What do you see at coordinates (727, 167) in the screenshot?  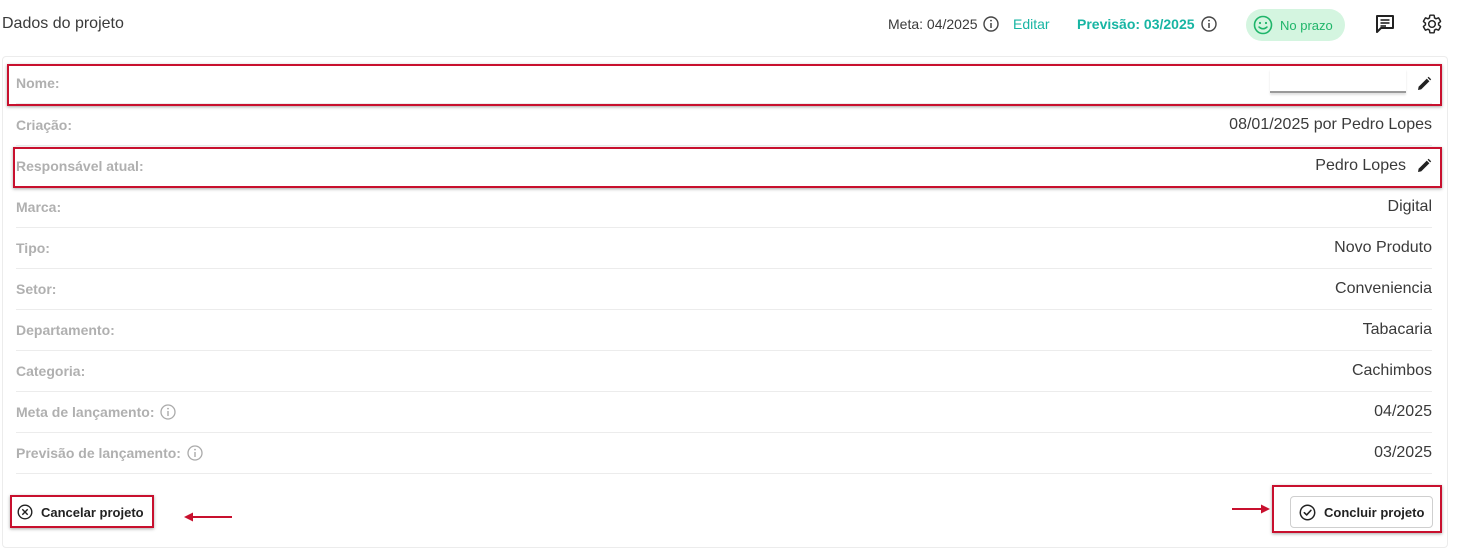 I see `highlight-box-responsavel` at bounding box center [727, 167].